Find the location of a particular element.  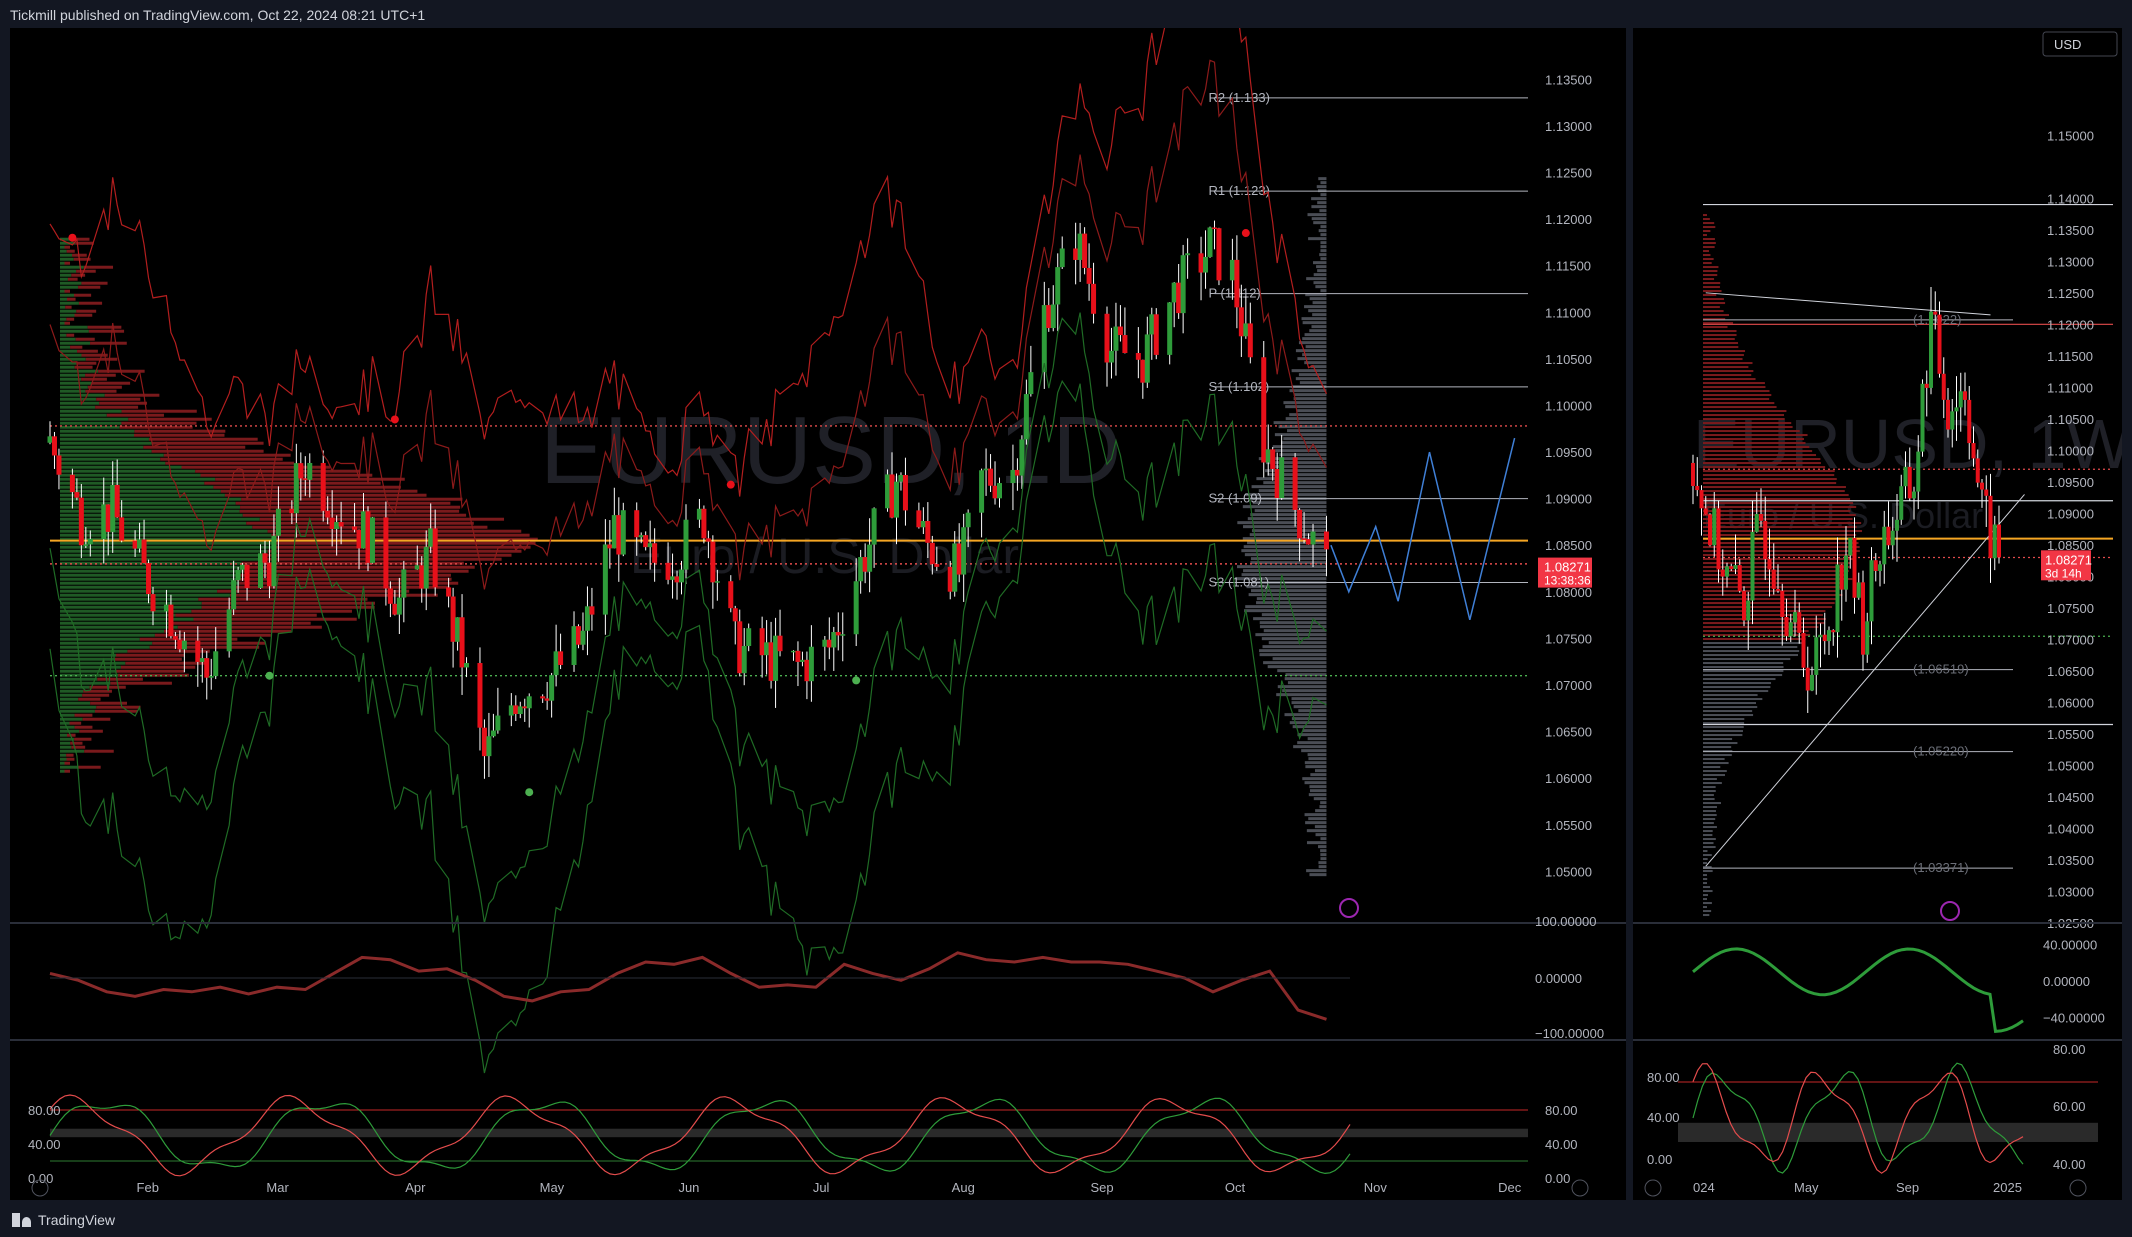

momentum-axis-label: 0.00000 is located at coordinates (2066, 981).